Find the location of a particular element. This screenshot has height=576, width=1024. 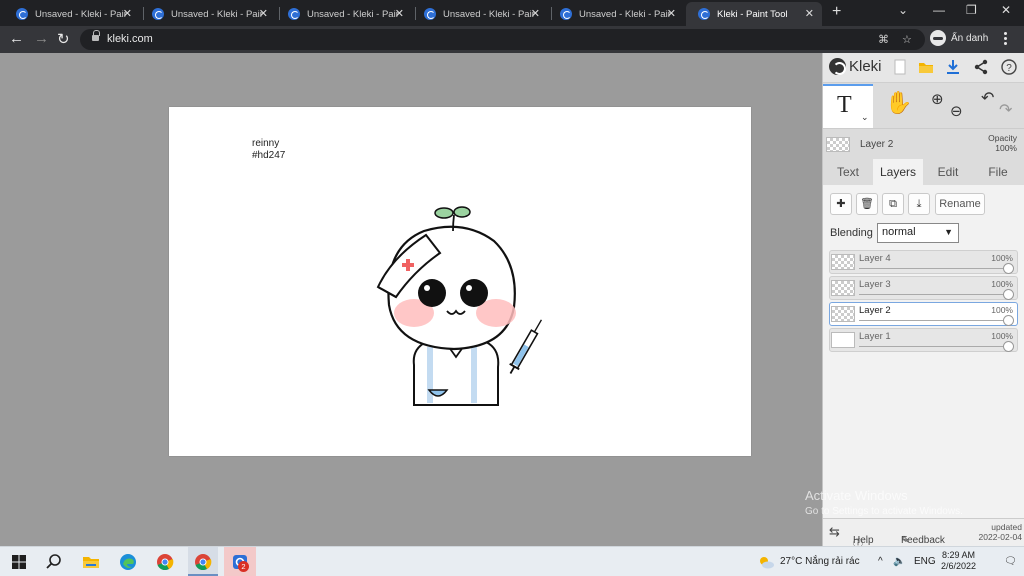

trash-icon: 🗑 is located at coordinates (867, 204).